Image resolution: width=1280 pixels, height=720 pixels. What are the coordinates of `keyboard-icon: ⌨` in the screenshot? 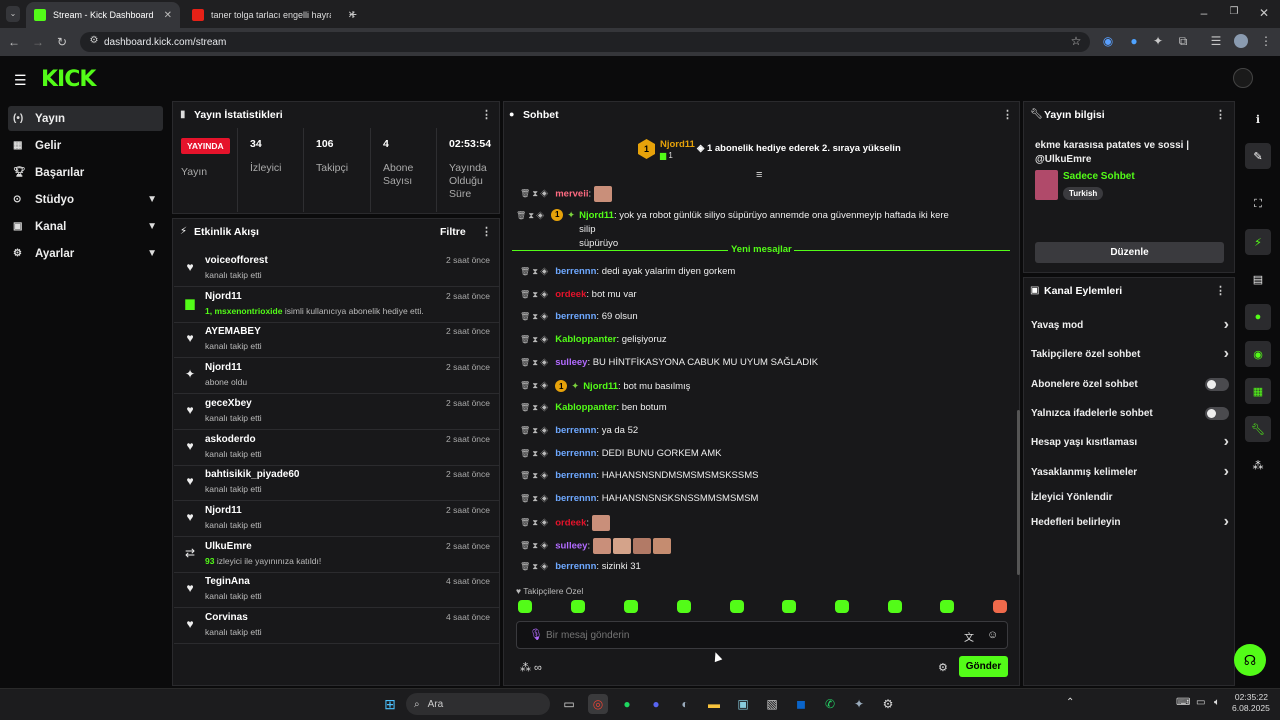 It's located at (1183, 702).